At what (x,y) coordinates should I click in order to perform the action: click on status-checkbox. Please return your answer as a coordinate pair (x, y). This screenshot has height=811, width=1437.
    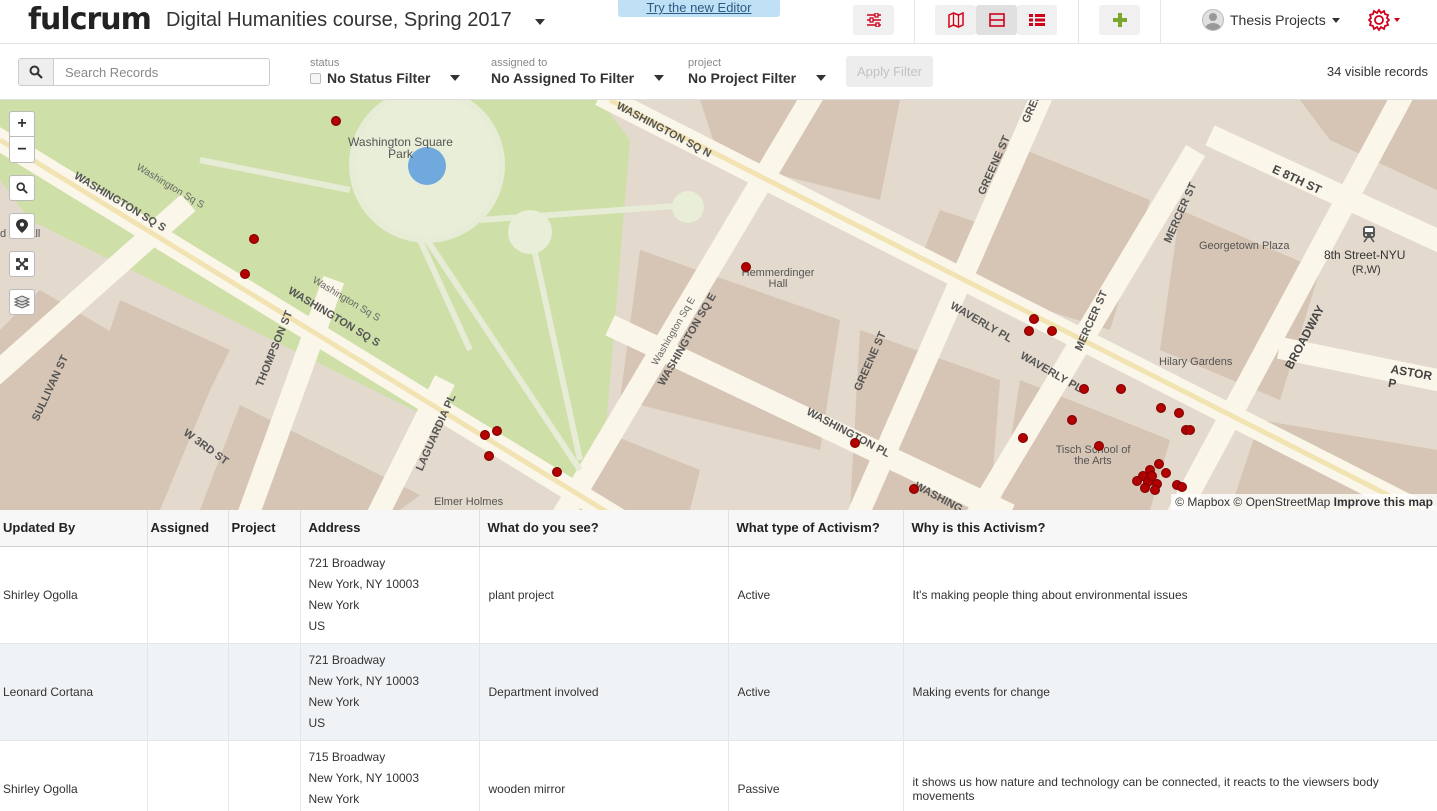
    Looking at the image, I should click on (315, 78).